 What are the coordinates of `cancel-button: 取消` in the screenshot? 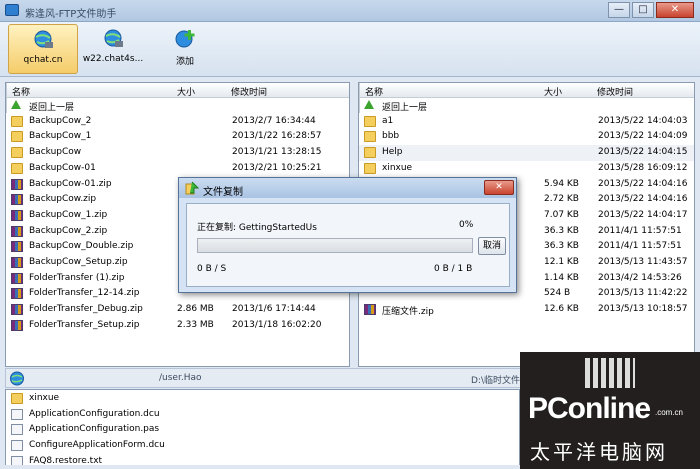 It's located at (492, 246).